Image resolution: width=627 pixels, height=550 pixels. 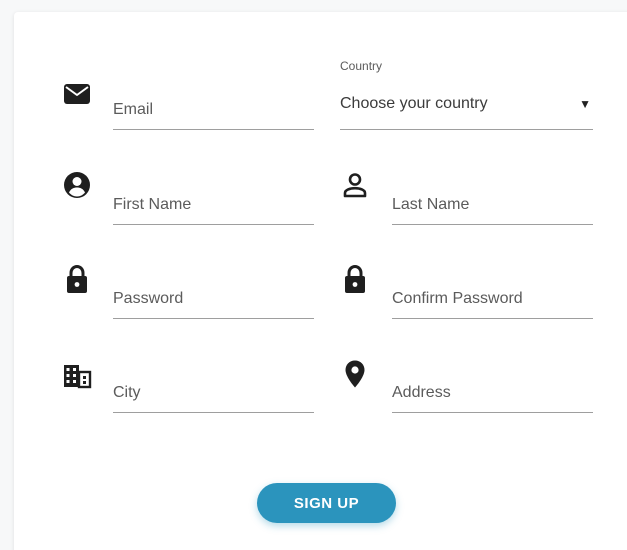 I want to click on dropdown-caret-icon: ▼, so click(x=585, y=104).